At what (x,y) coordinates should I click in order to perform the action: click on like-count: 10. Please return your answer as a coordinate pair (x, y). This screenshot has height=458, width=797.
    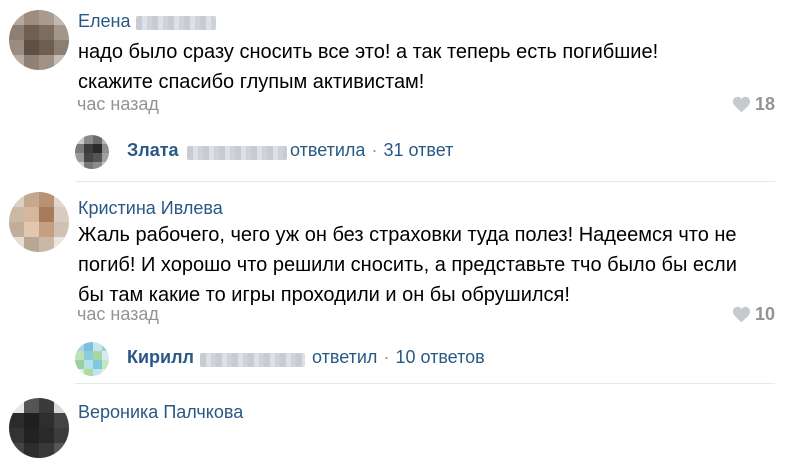
    Looking at the image, I should click on (764, 314).